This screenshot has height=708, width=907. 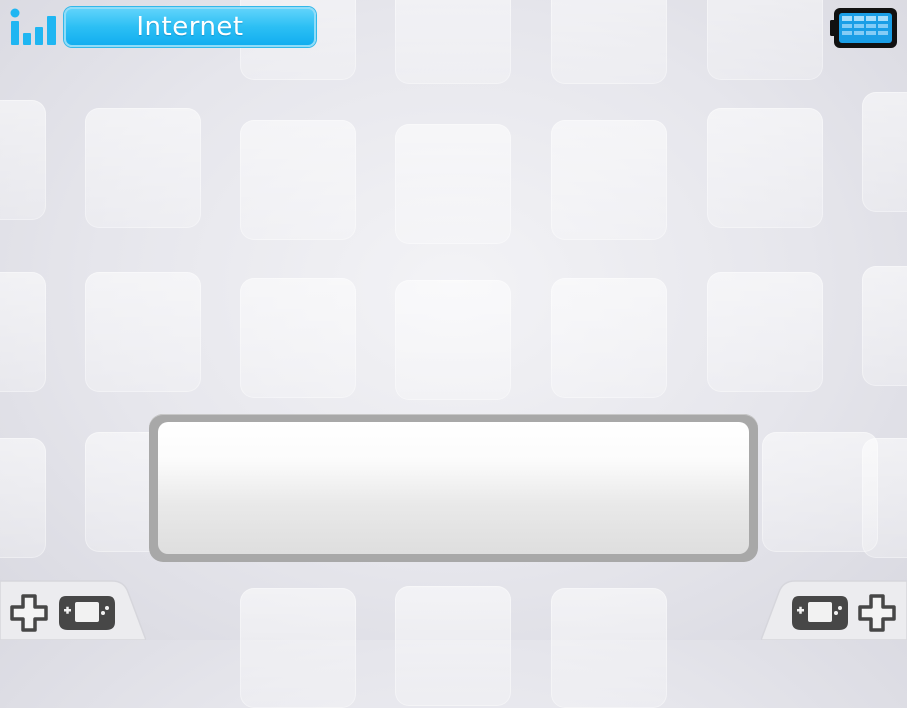 I want to click on message-dialog, so click(x=453, y=488).